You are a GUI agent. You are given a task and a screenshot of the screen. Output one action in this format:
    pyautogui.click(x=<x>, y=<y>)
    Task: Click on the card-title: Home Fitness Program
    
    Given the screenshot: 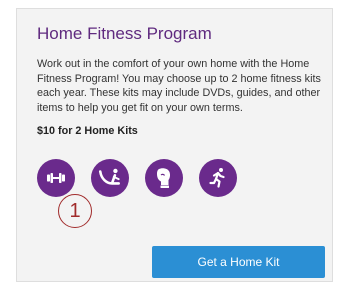 What is the action you would take?
    pyautogui.click(x=124, y=33)
    